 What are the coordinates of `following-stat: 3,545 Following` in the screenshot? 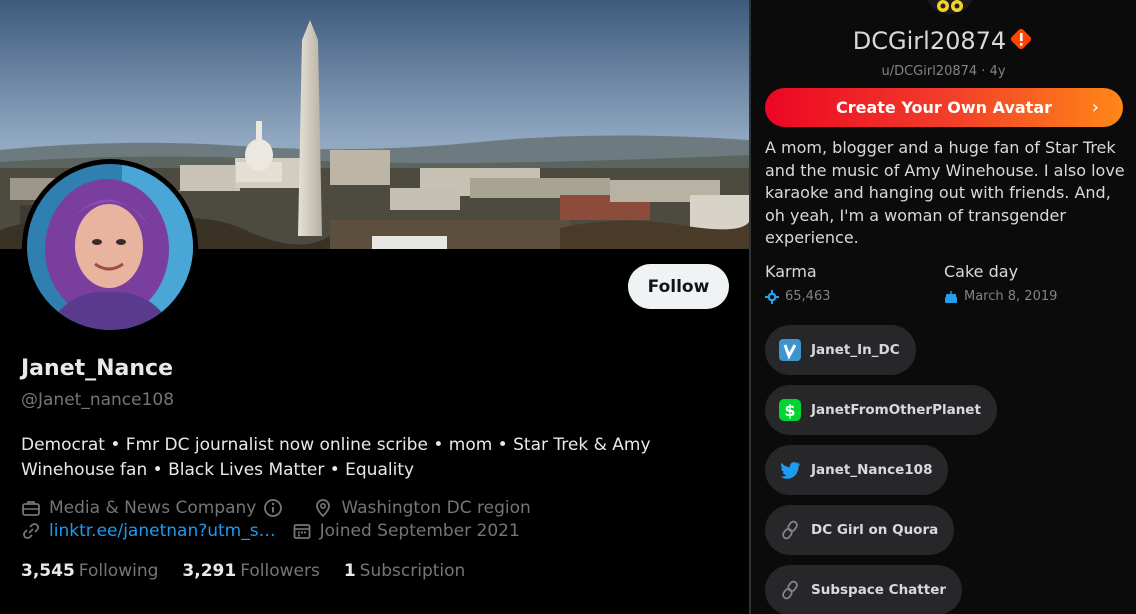 It's located at (89, 571).